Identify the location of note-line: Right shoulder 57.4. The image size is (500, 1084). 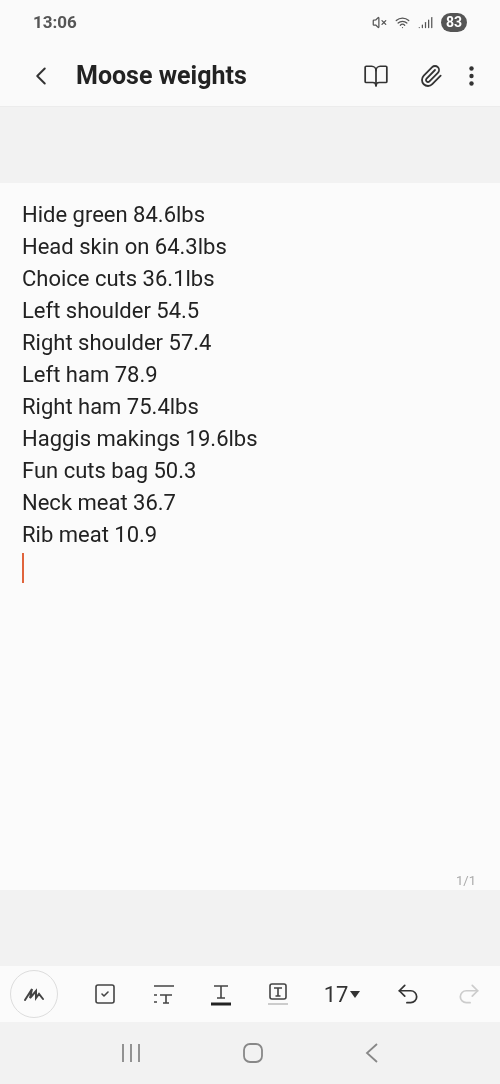
(117, 343).